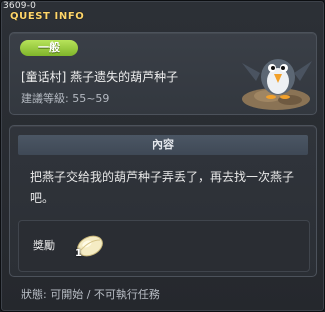  I want to click on quest-status: 狀態: 可開始 / 不可執行任務, so click(90, 294).